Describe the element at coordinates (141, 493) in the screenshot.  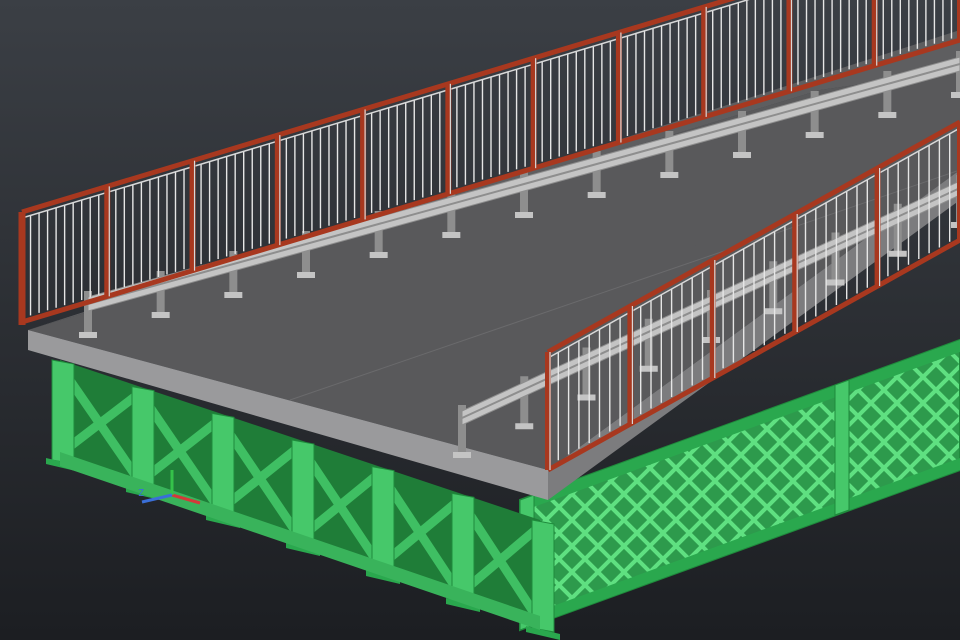
I see `ucs-z-label: Z` at that location.